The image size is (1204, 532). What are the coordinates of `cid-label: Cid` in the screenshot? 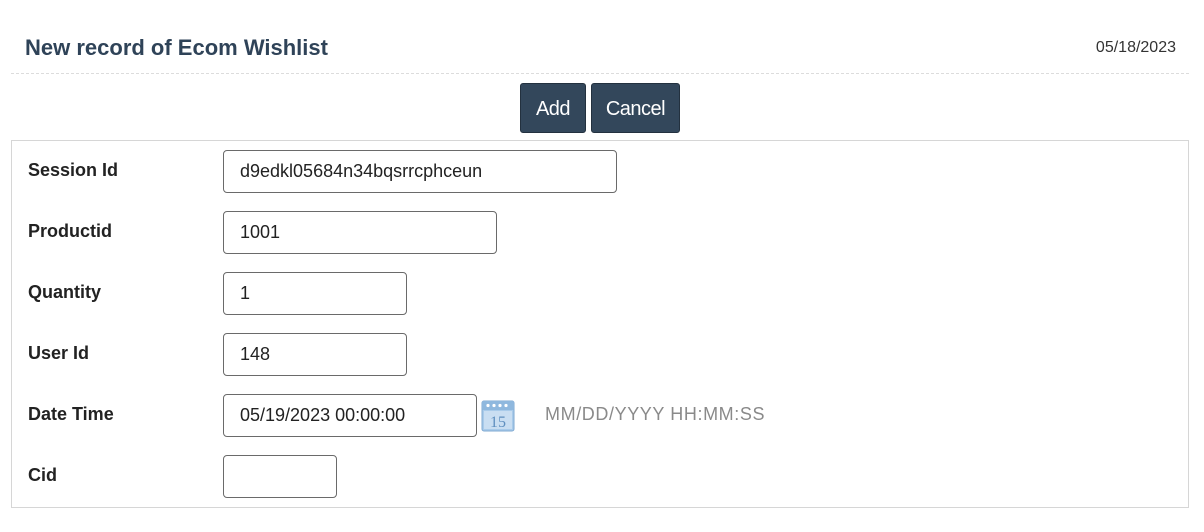 It's located at (42, 475).